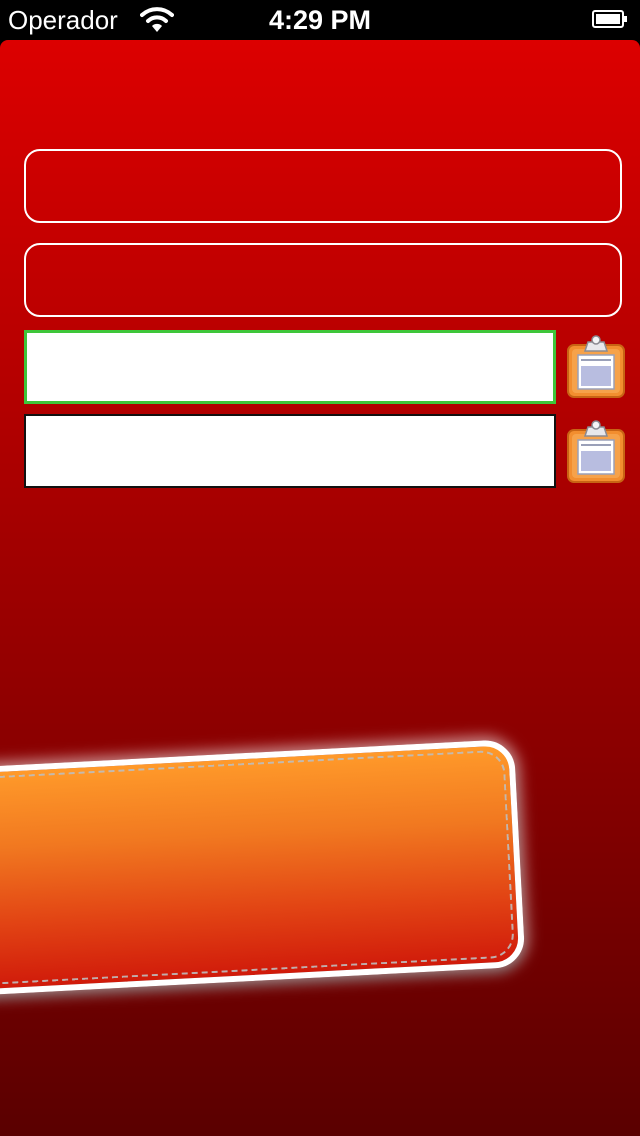 The height and width of the screenshot is (1136, 640). I want to click on battery-icon, so click(609, 19).